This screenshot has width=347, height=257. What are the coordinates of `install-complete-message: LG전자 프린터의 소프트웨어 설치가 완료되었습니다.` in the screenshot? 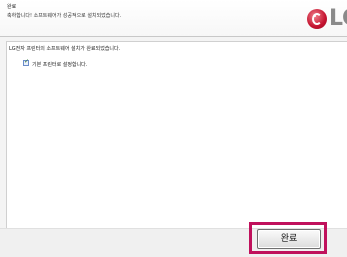 It's located at (65, 49).